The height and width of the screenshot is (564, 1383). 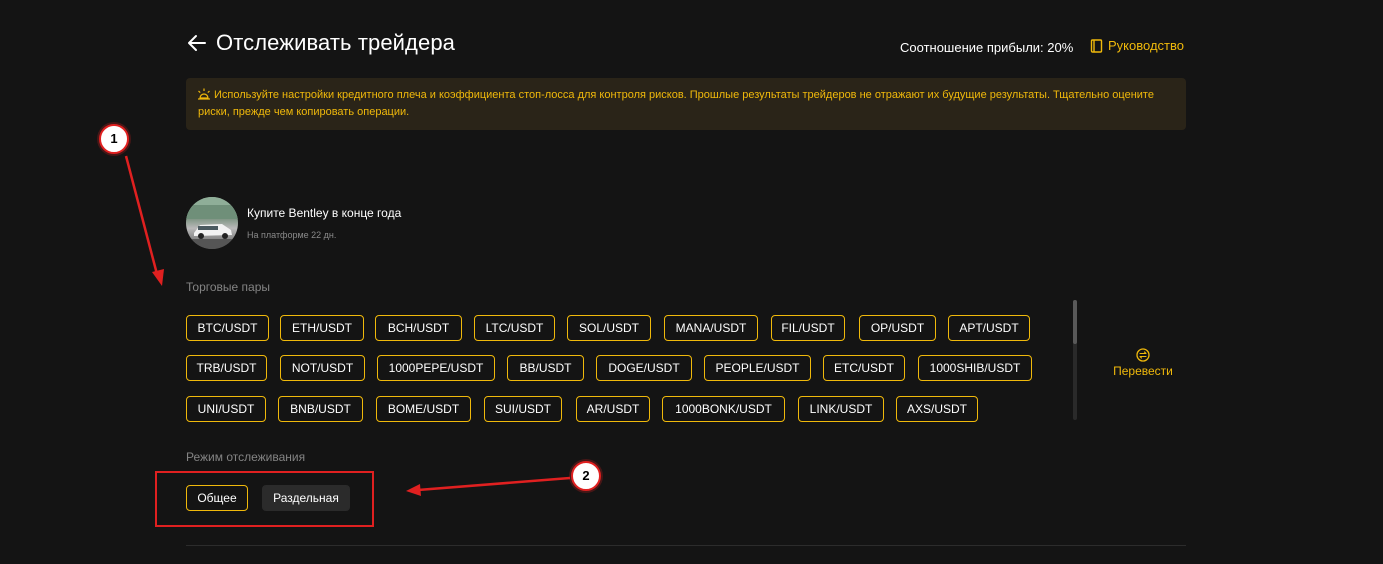 What do you see at coordinates (322, 328) in the screenshot?
I see `pair-chip: ETH/USDT` at bounding box center [322, 328].